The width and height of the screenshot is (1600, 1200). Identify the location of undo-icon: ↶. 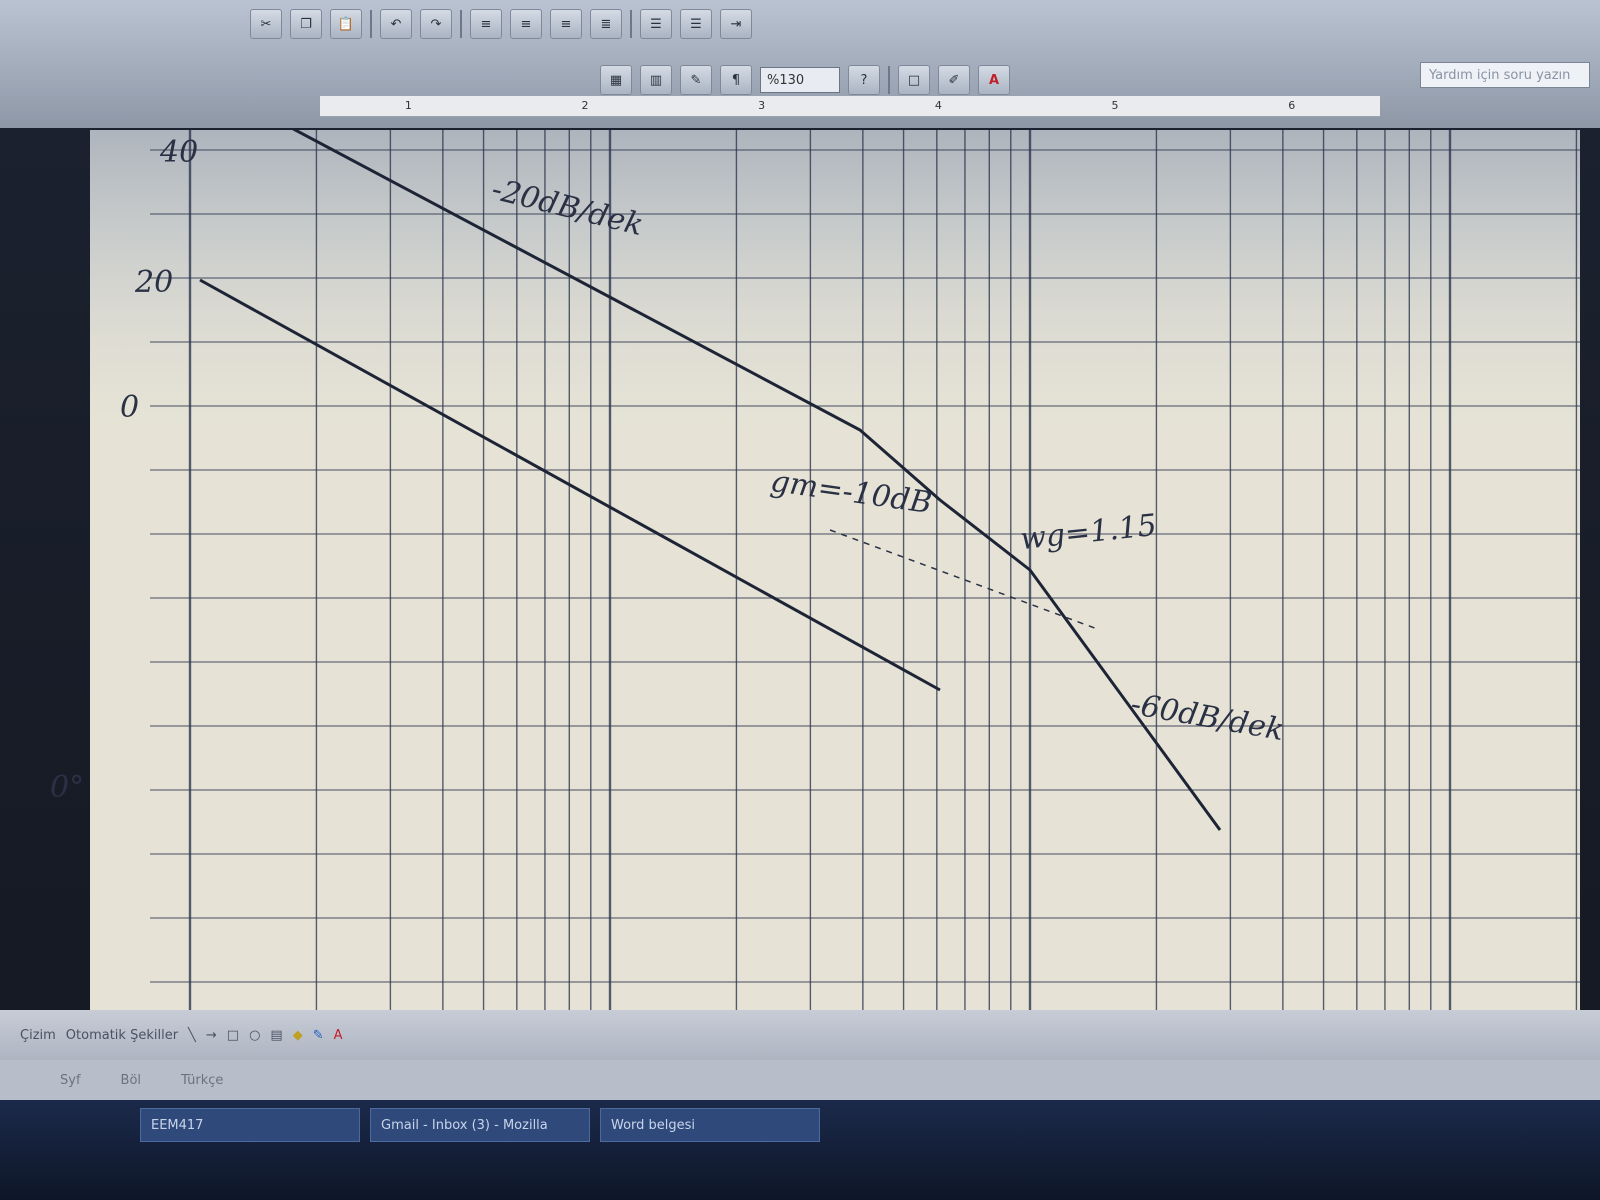
(396, 24).